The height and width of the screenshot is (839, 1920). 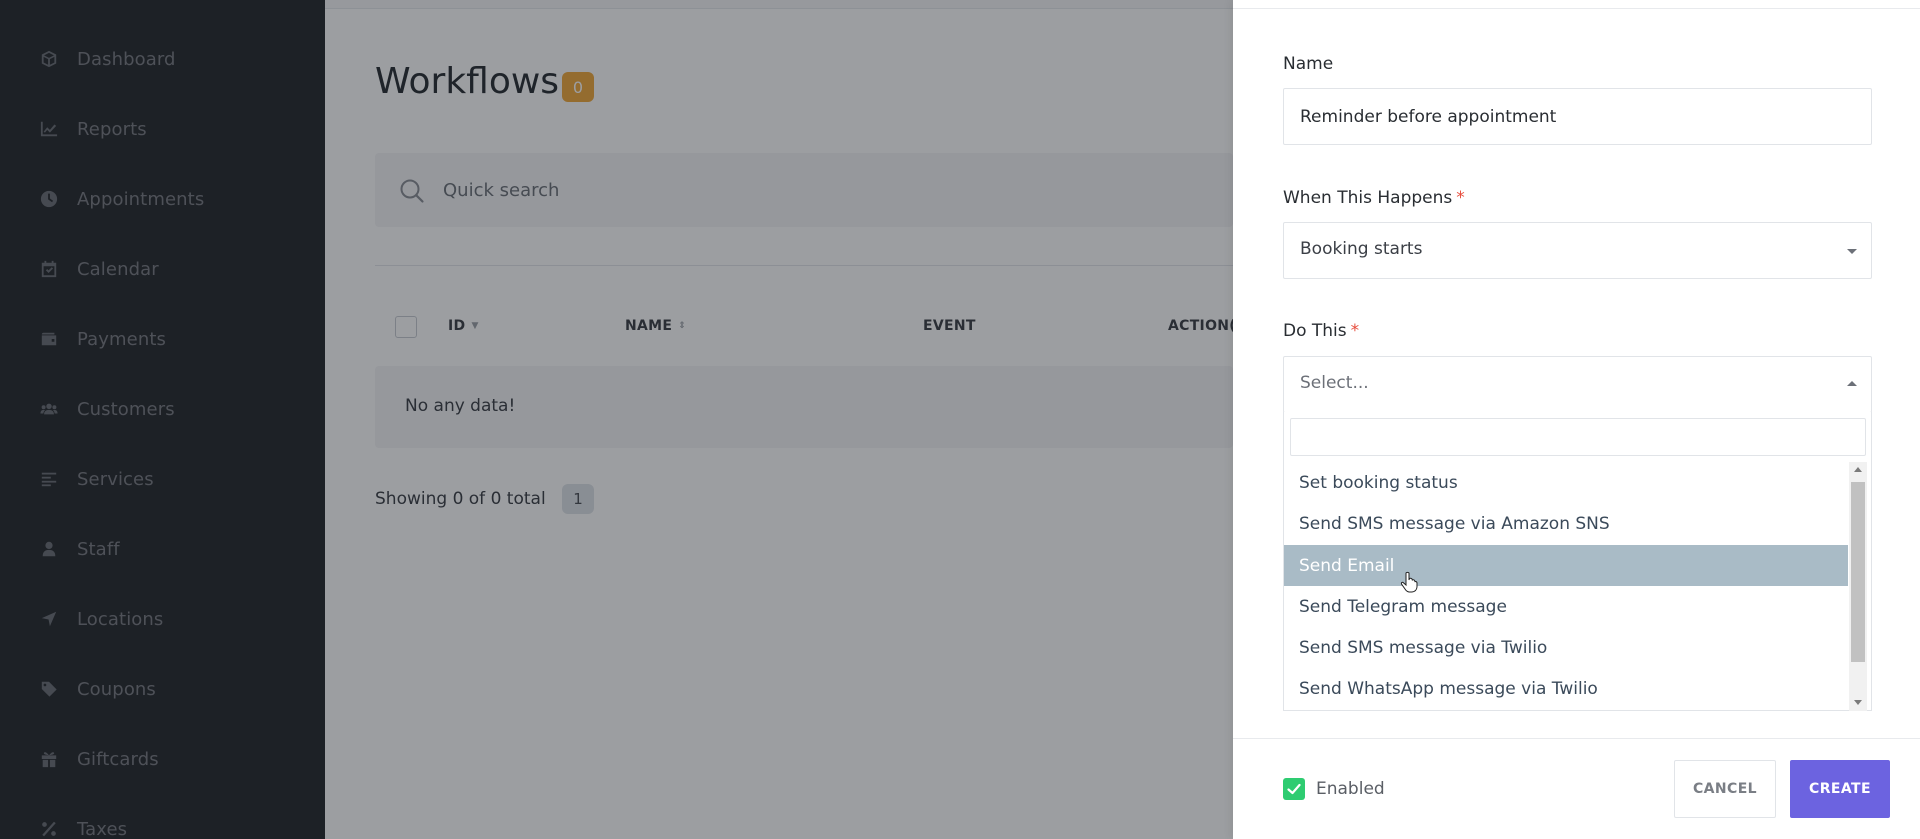 I want to click on dropdown-option: Set booking status, so click(x=1566, y=482).